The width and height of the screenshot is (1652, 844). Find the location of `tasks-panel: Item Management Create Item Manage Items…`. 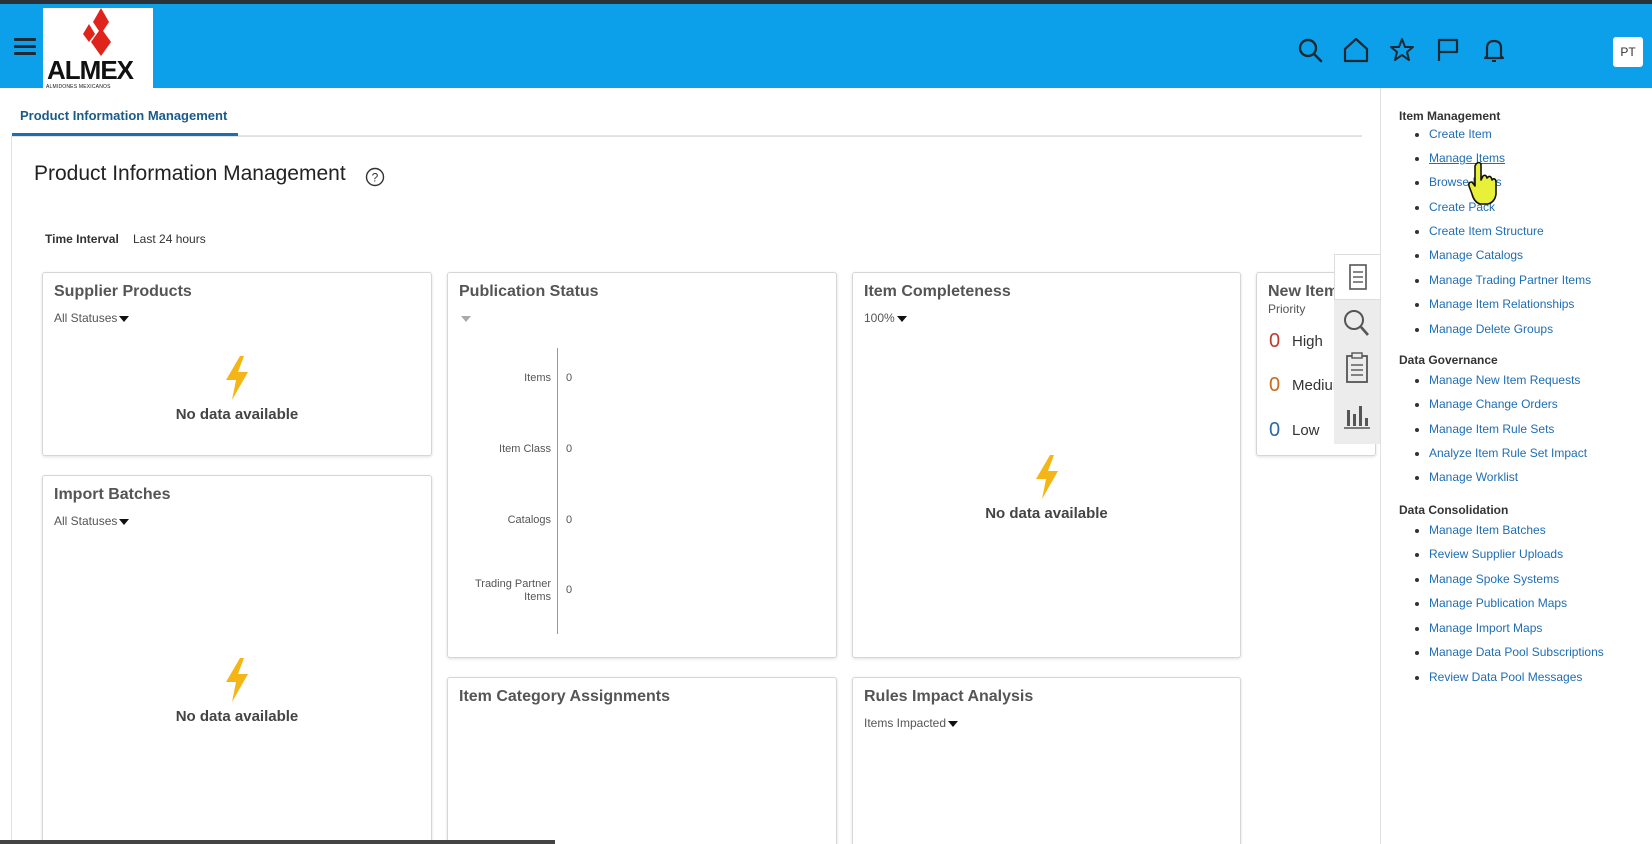

tasks-panel: Item Management Create Item Manage Items… is located at coordinates (1516, 466).